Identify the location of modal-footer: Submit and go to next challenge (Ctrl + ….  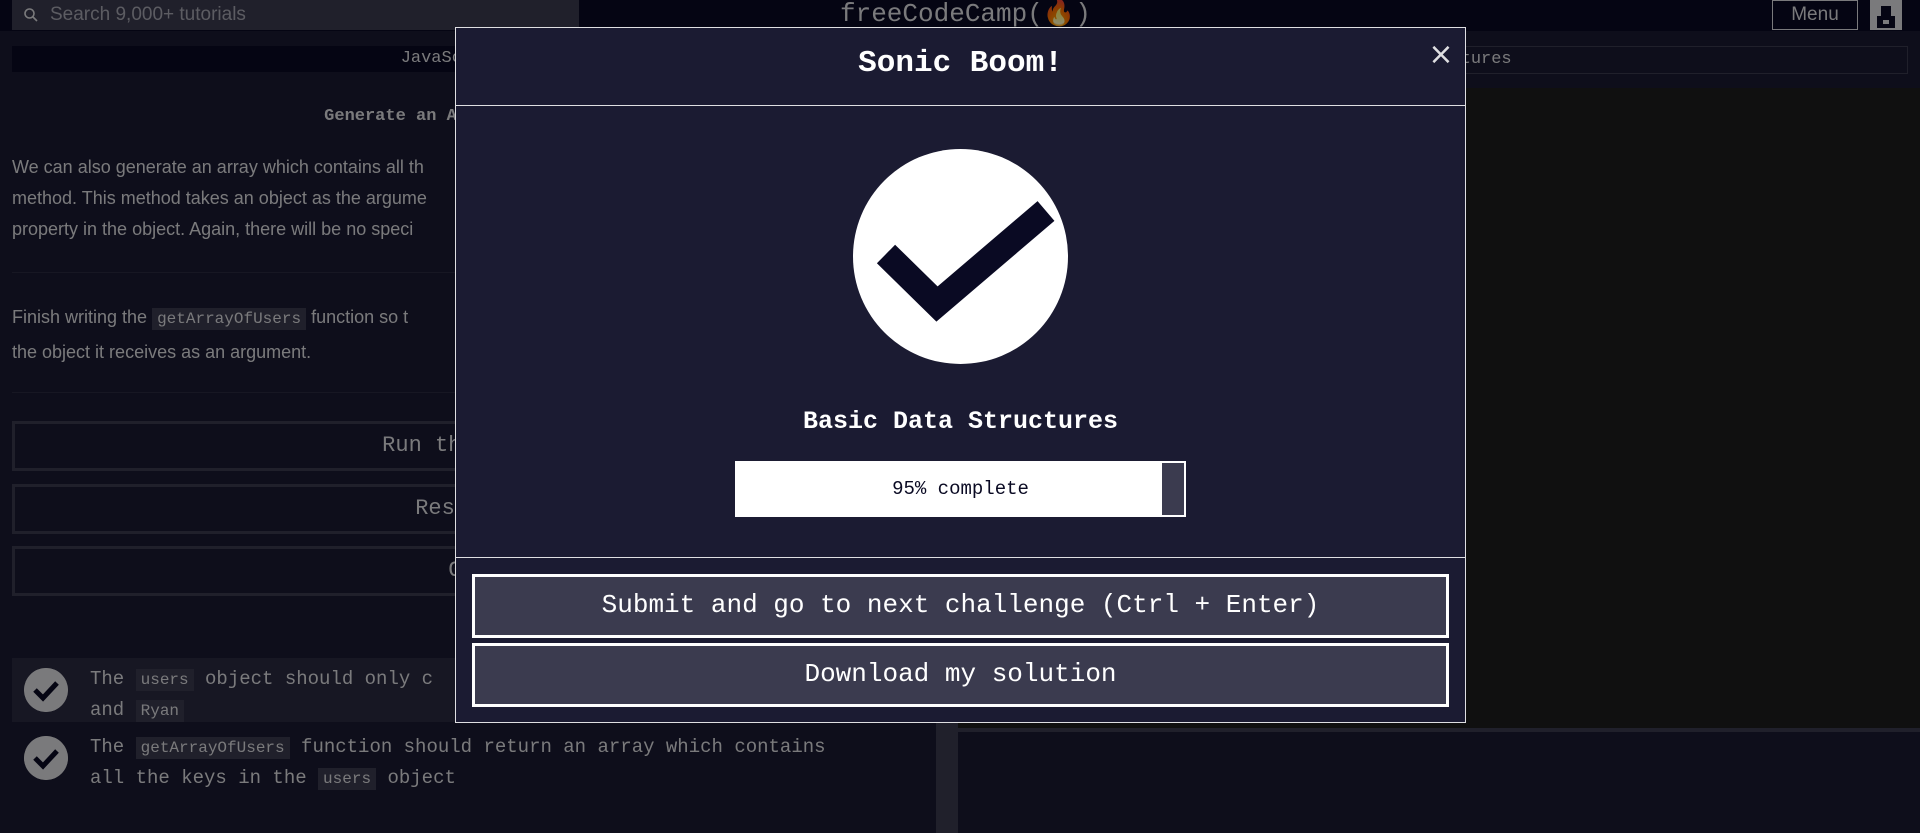
(960, 639).